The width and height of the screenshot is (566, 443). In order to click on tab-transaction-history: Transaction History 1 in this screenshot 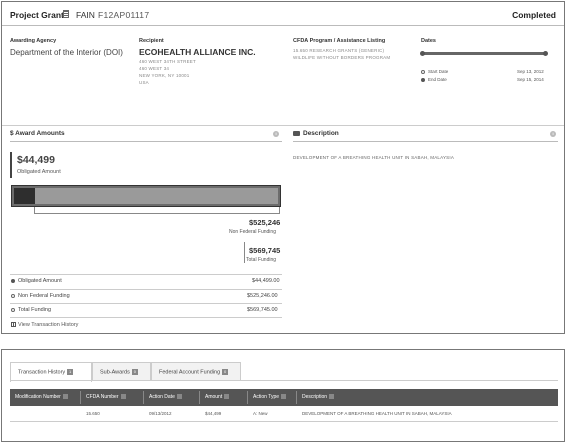, I will do `click(51, 372)`.